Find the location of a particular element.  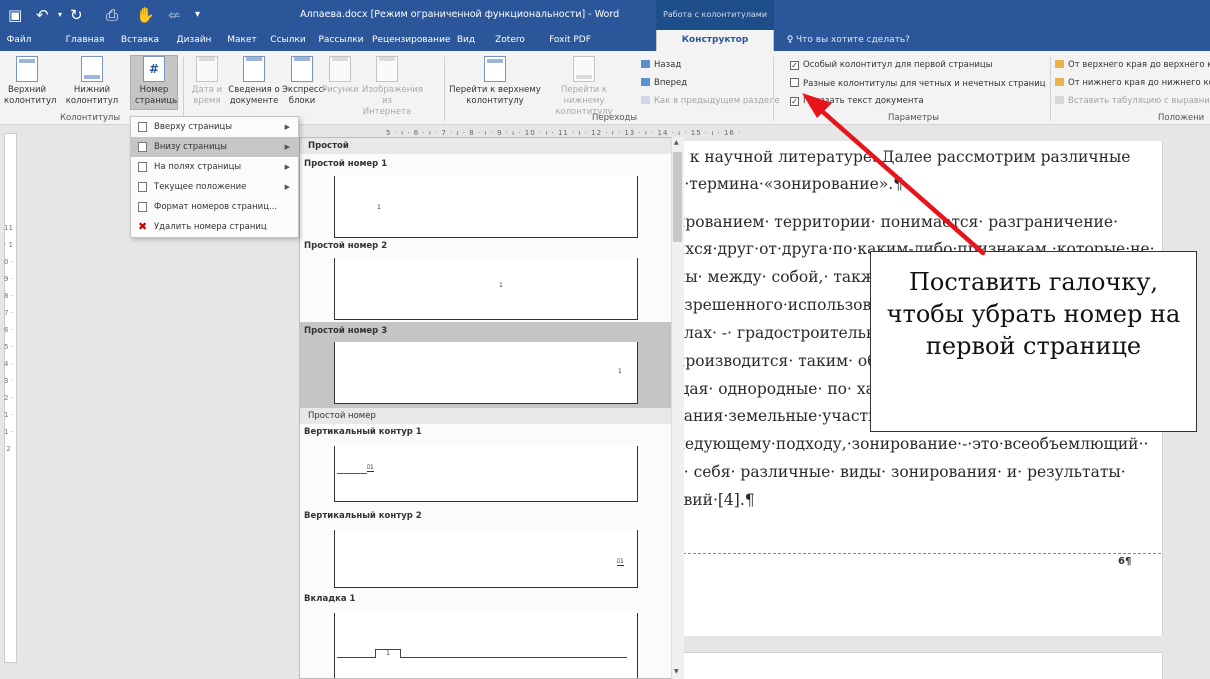

menu-item-remove-page-numbers: ✖ Удалить номера страниц is located at coordinates (214, 227).